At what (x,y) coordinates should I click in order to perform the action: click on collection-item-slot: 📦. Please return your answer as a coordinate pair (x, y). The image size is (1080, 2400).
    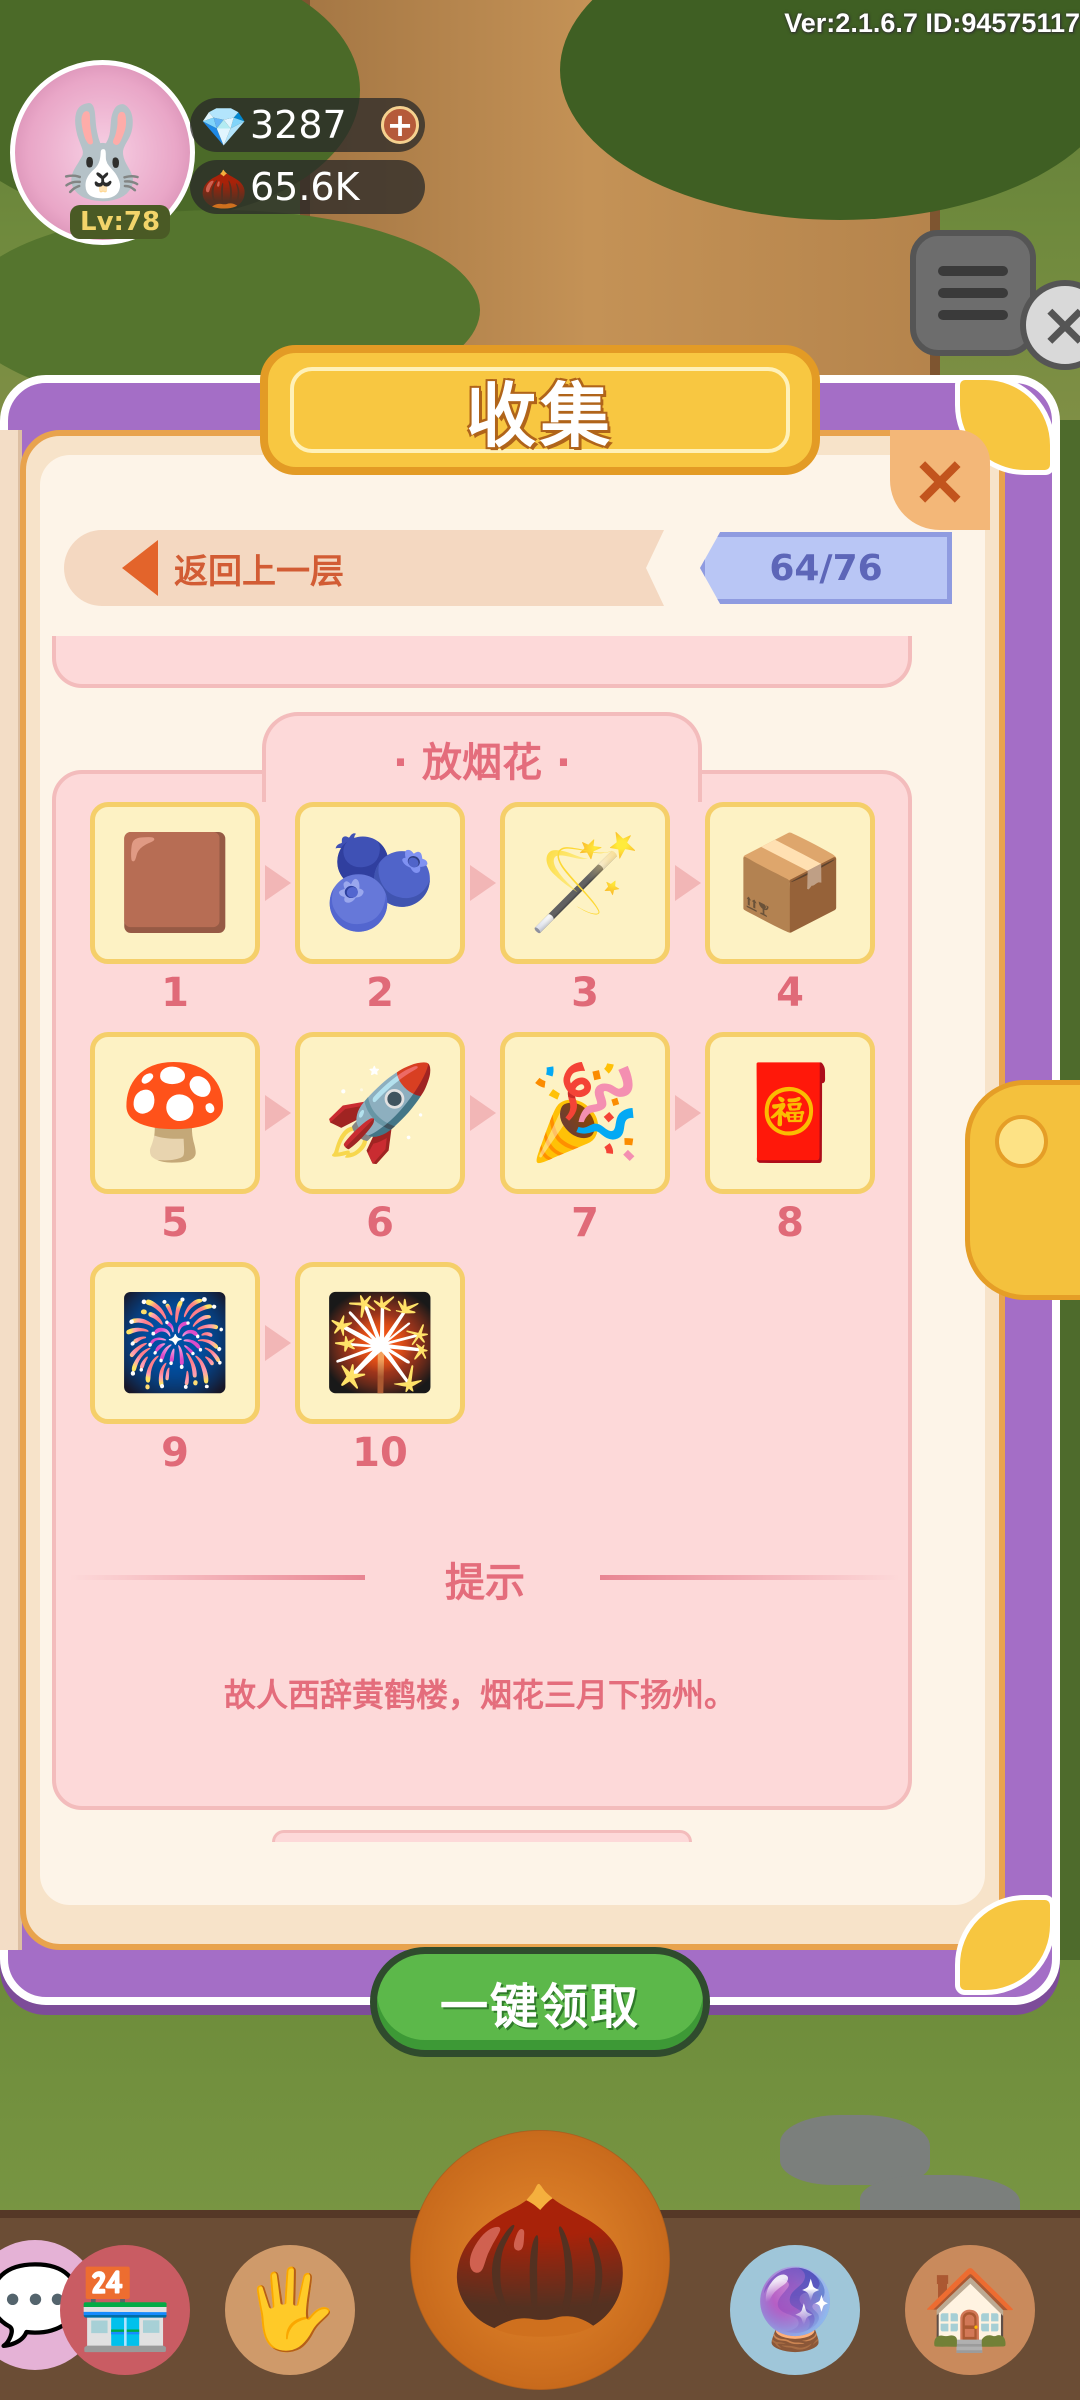
    Looking at the image, I should click on (790, 883).